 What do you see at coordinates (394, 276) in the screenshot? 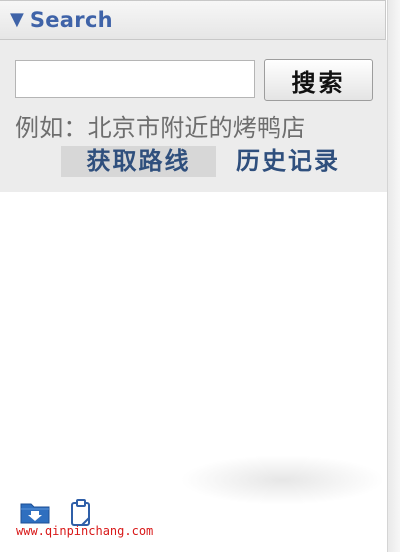
I see `scrollbar-track` at bounding box center [394, 276].